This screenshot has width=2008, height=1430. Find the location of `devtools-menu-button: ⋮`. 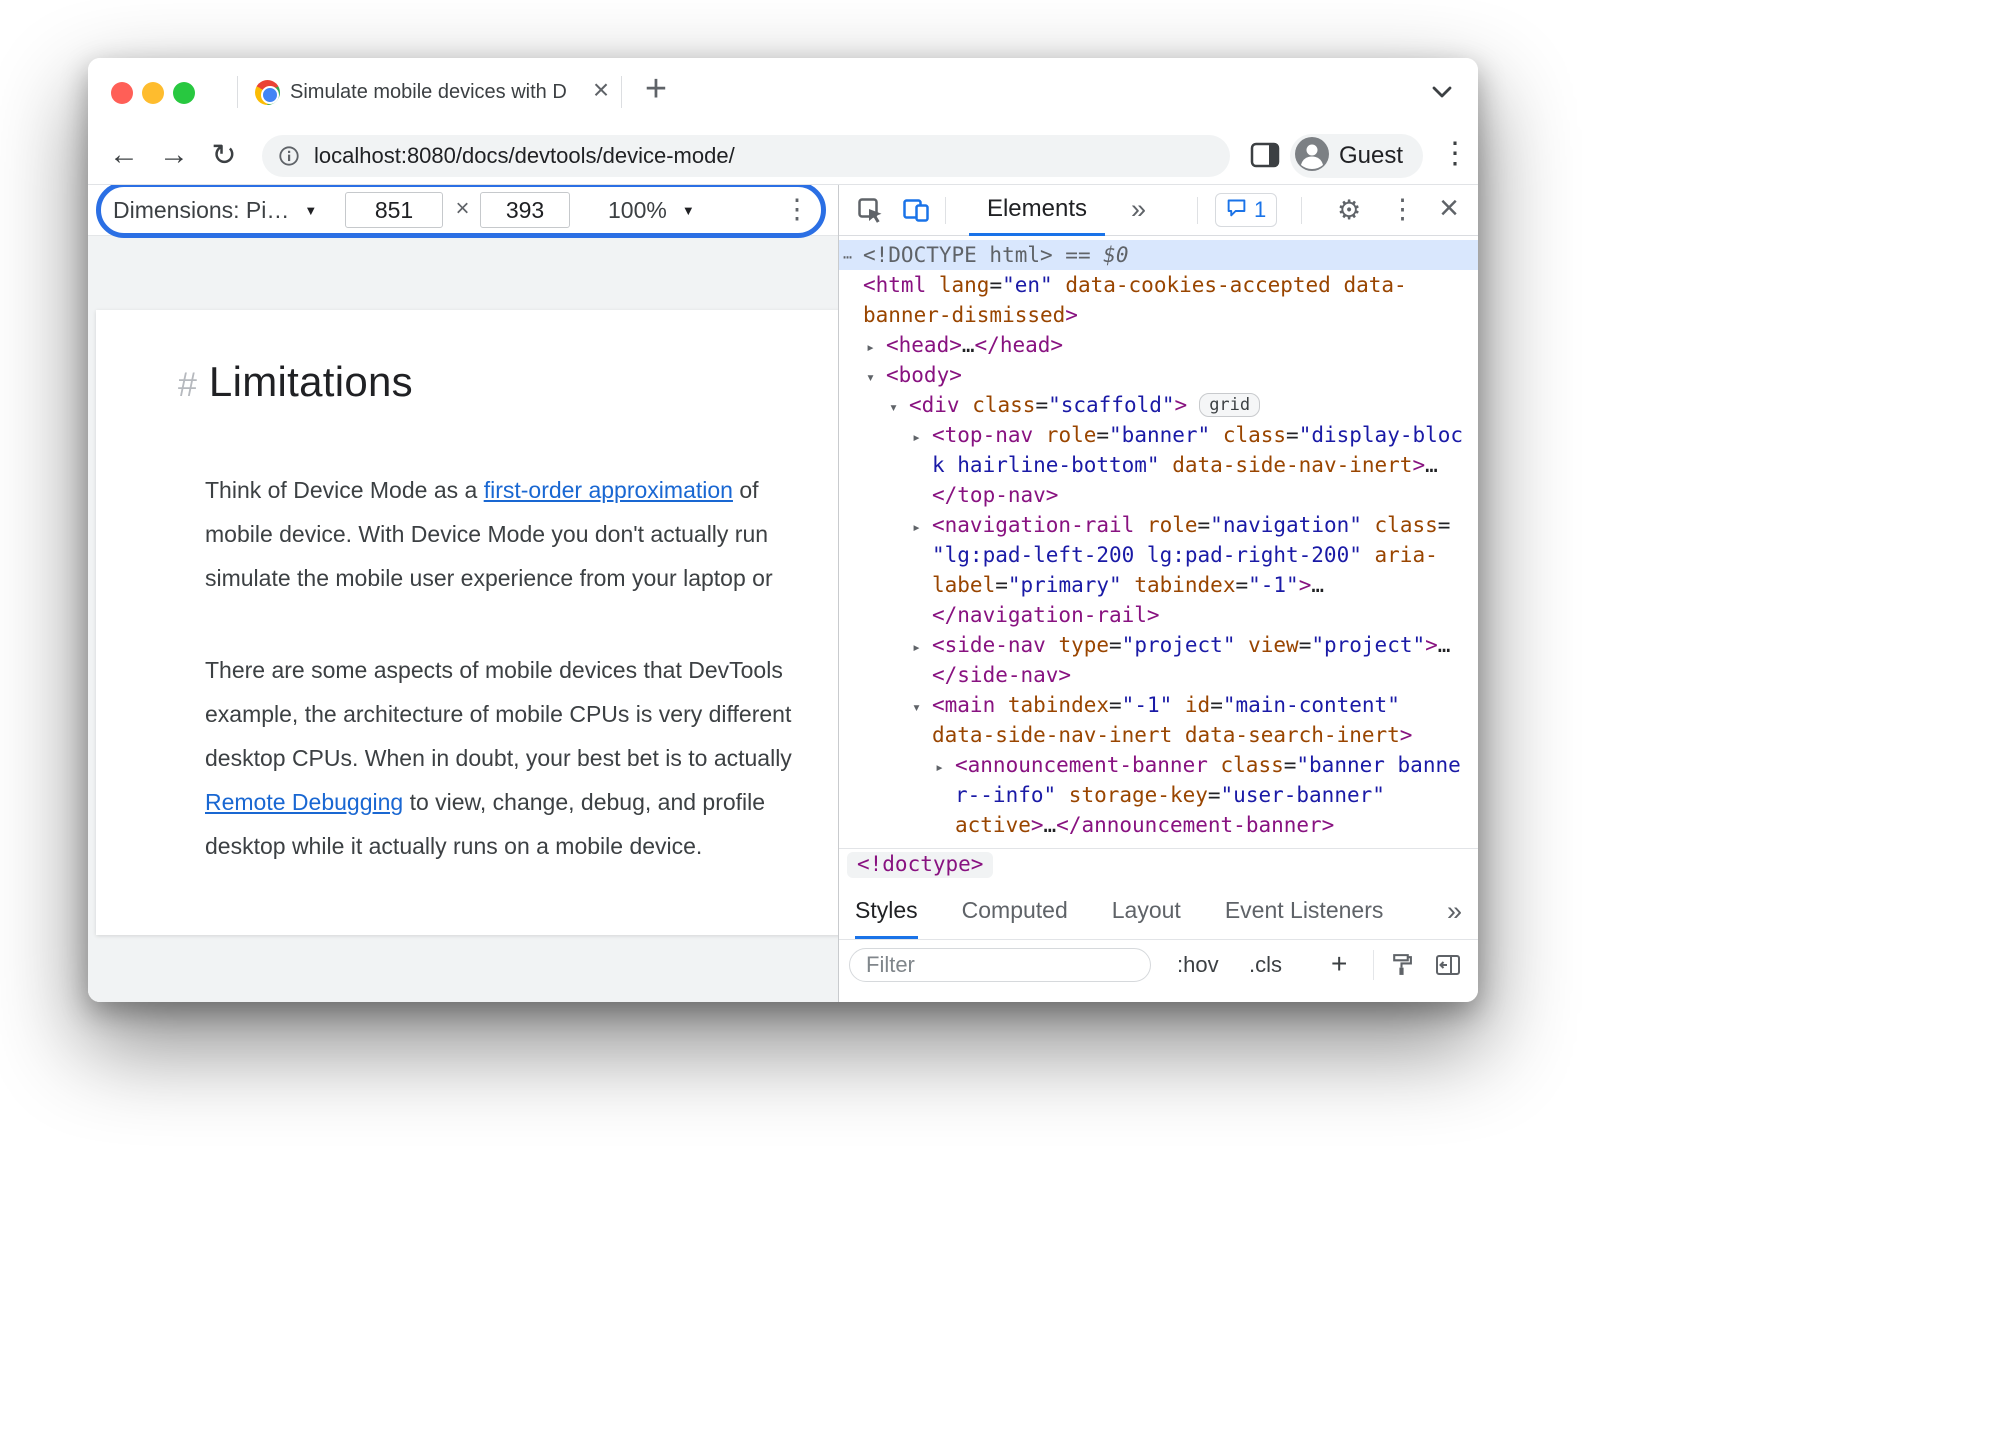

devtools-menu-button: ⋮ is located at coordinates (1402, 210).